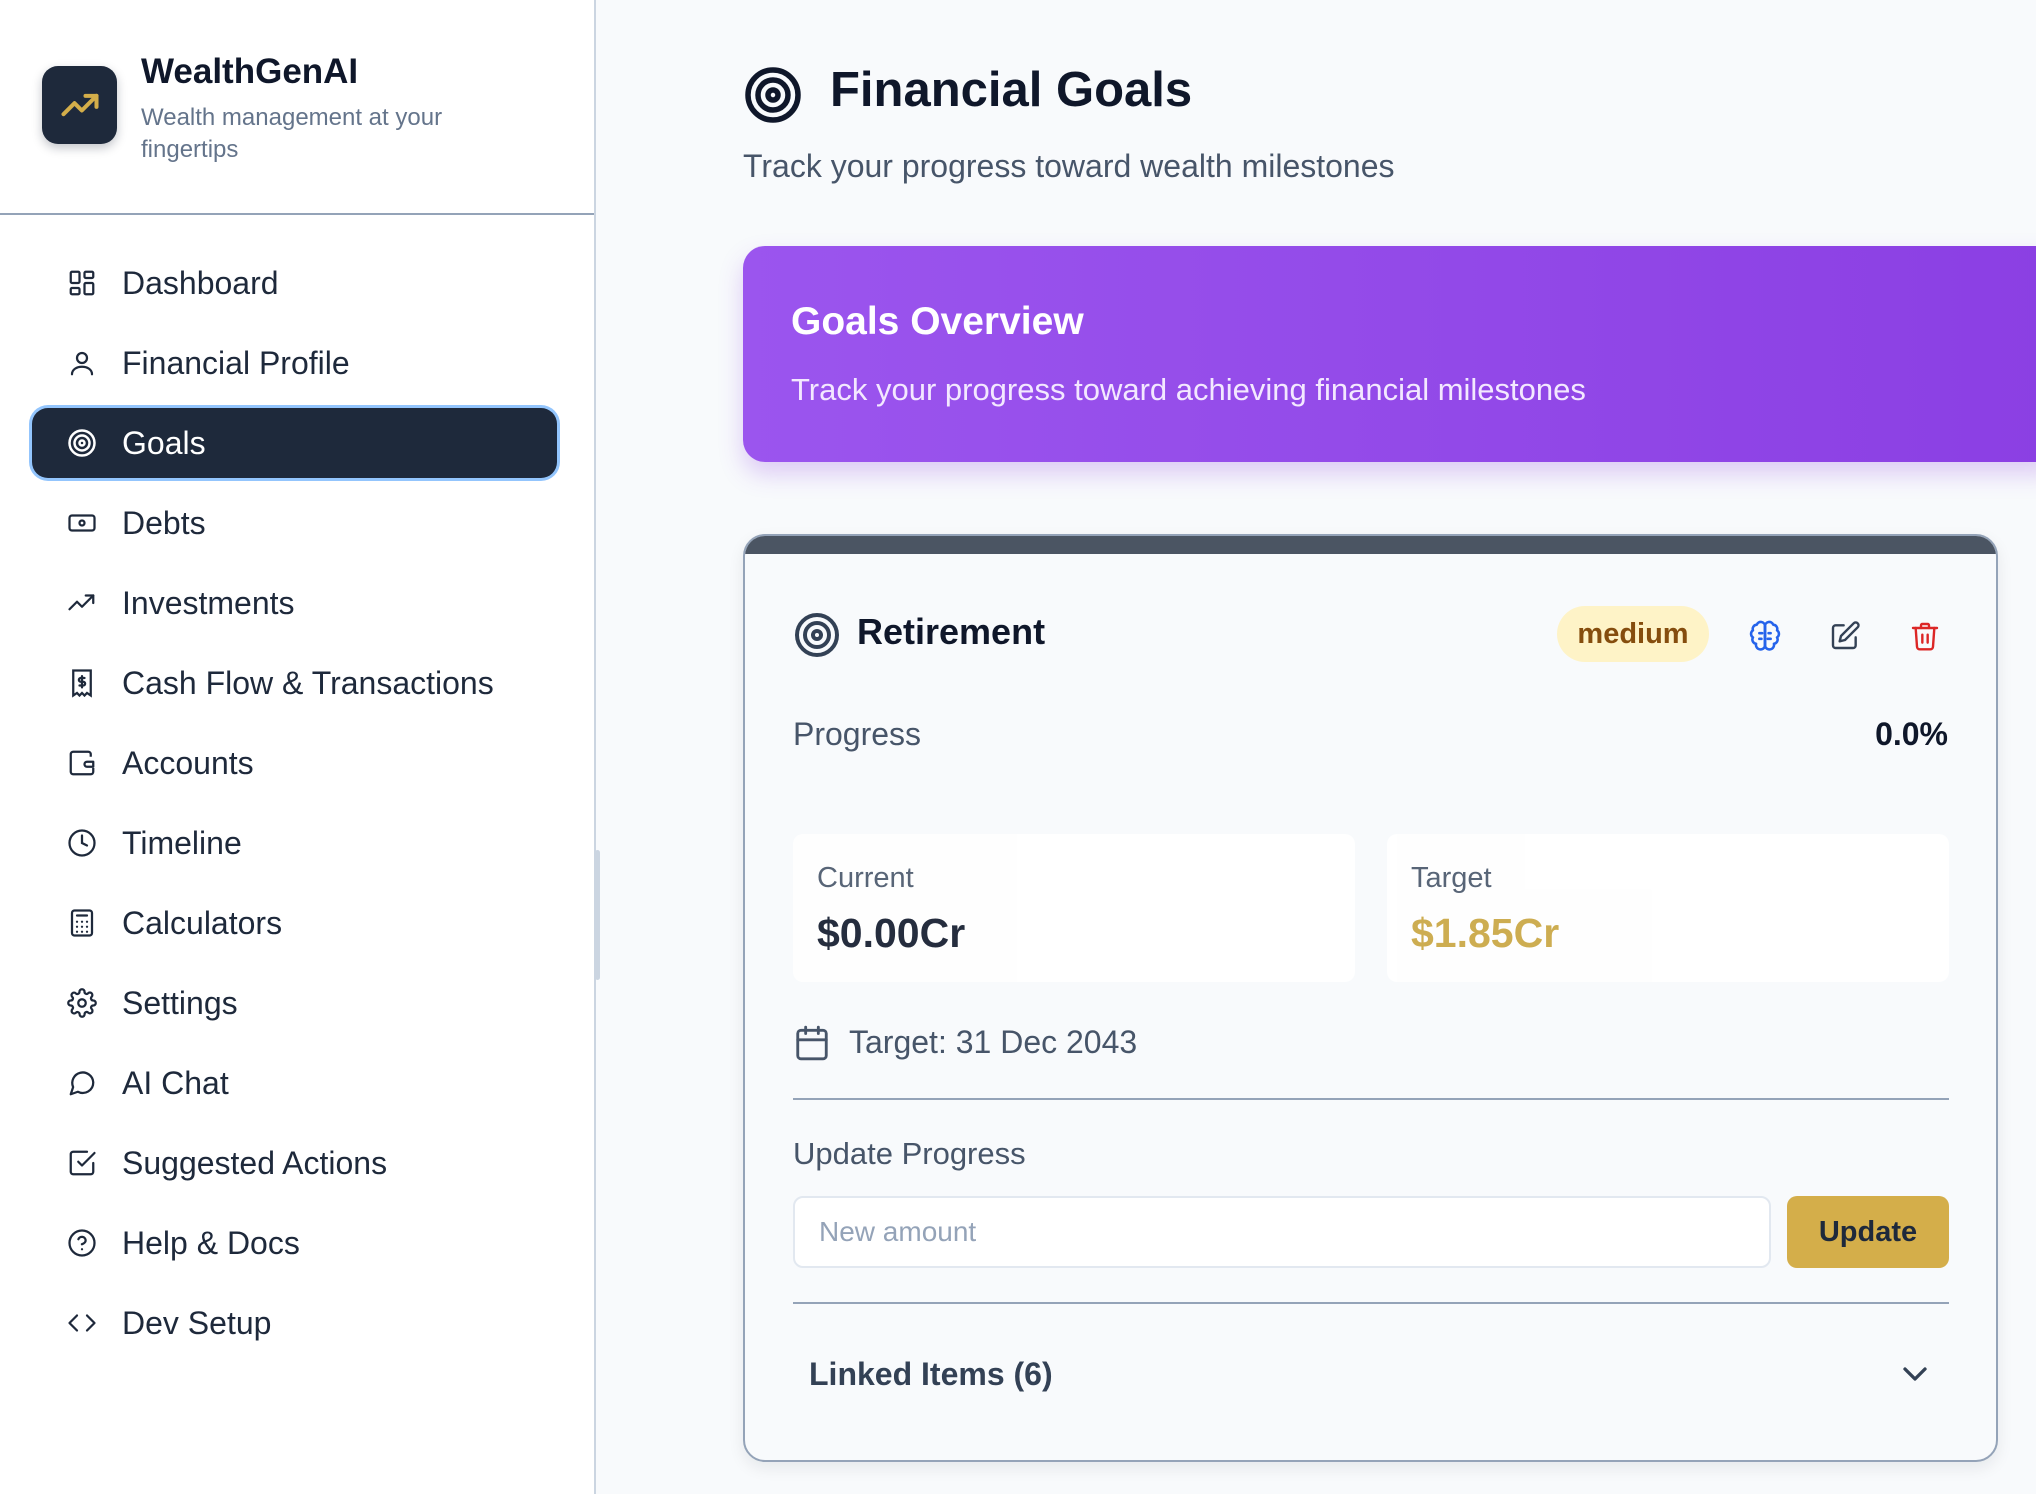 This screenshot has width=2036, height=1494. I want to click on chevron-down-icon, so click(1915, 1374).